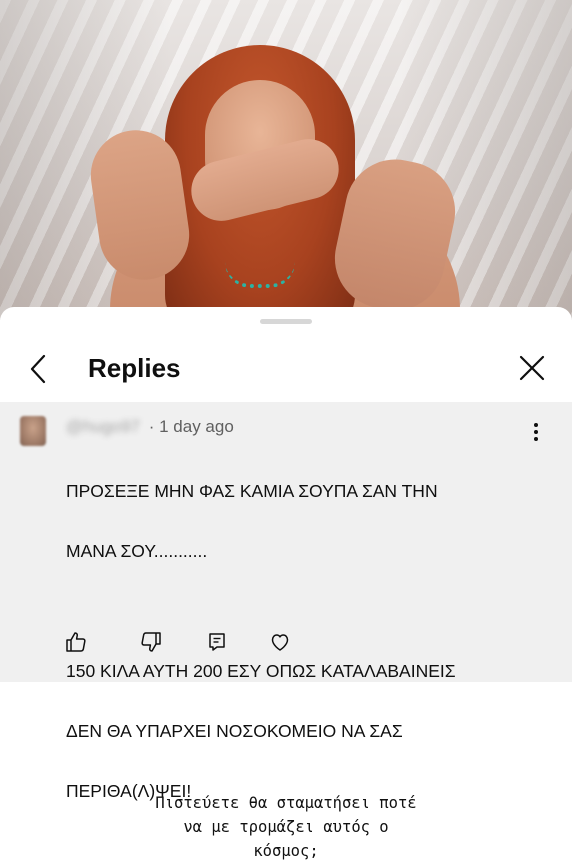 Image resolution: width=572 pixels, height=867 pixels. I want to click on reply-button, so click(217, 642).